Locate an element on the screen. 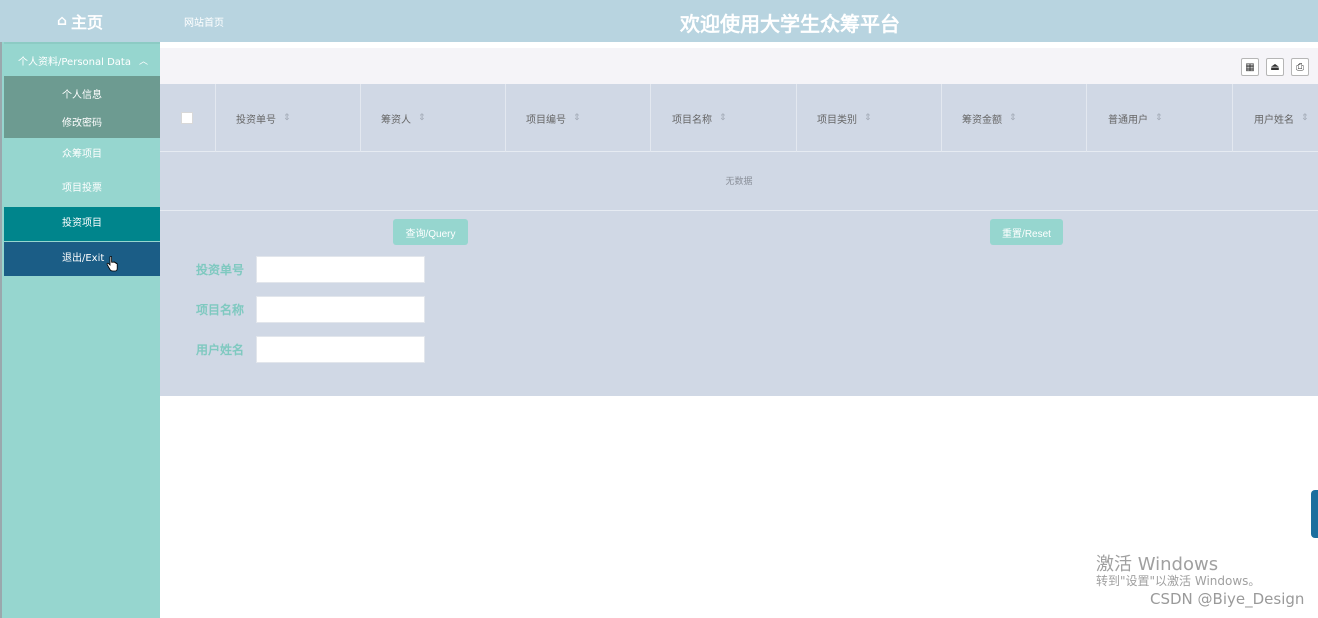  select-all-cell is located at coordinates (187, 118).